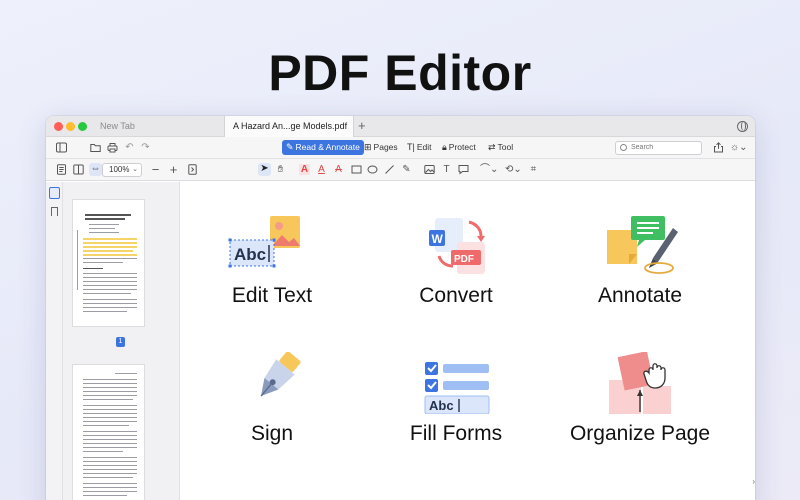 The width and height of the screenshot is (800, 500). Describe the element at coordinates (406, 169) in the screenshot. I see `freehand-pencil-icon: ✎` at that location.